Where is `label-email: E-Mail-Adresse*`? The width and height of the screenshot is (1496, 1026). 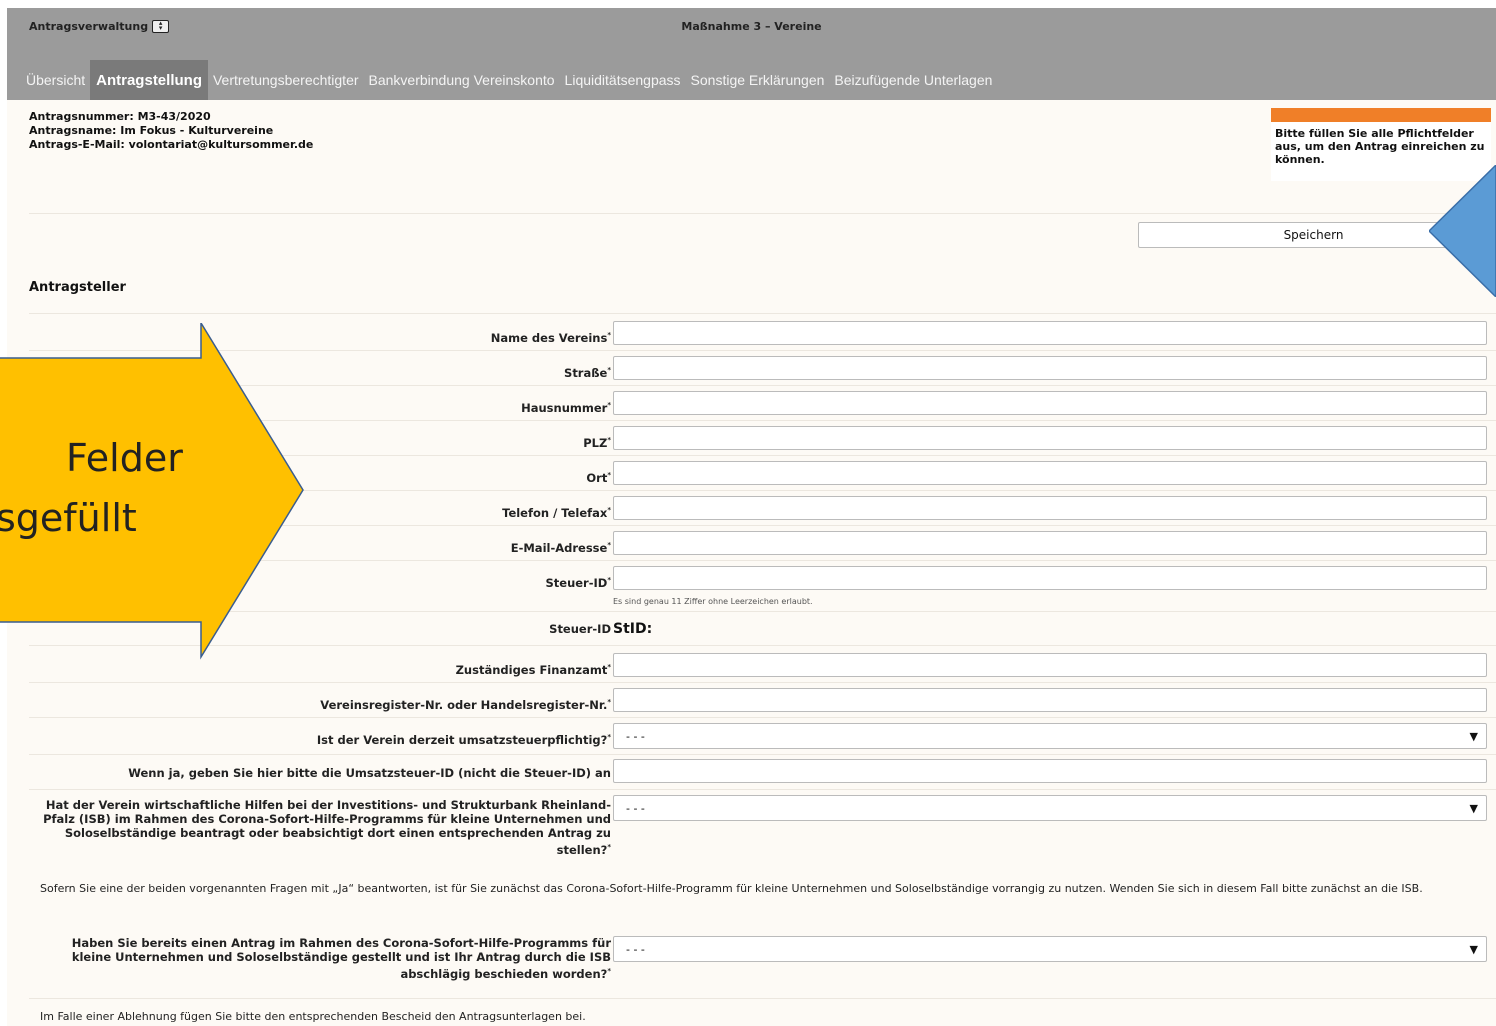
label-email: E-Mail-Adresse* is located at coordinates (560, 547).